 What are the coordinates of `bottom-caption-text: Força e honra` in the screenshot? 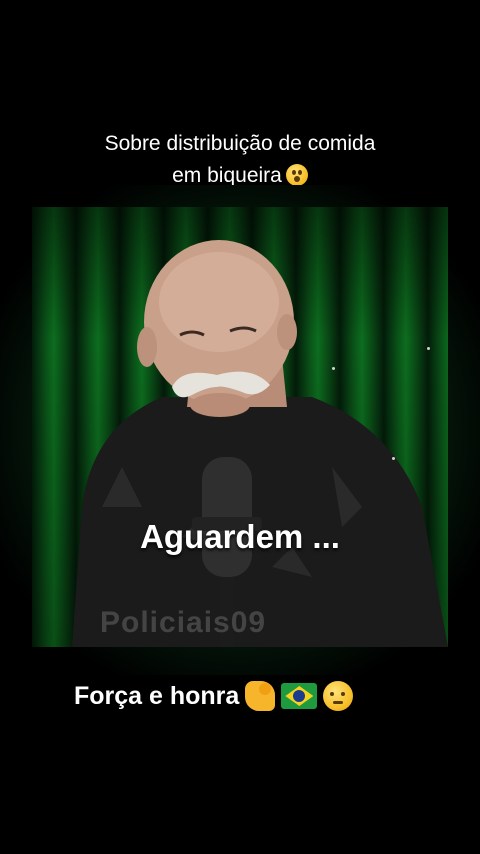 It's located at (157, 696).